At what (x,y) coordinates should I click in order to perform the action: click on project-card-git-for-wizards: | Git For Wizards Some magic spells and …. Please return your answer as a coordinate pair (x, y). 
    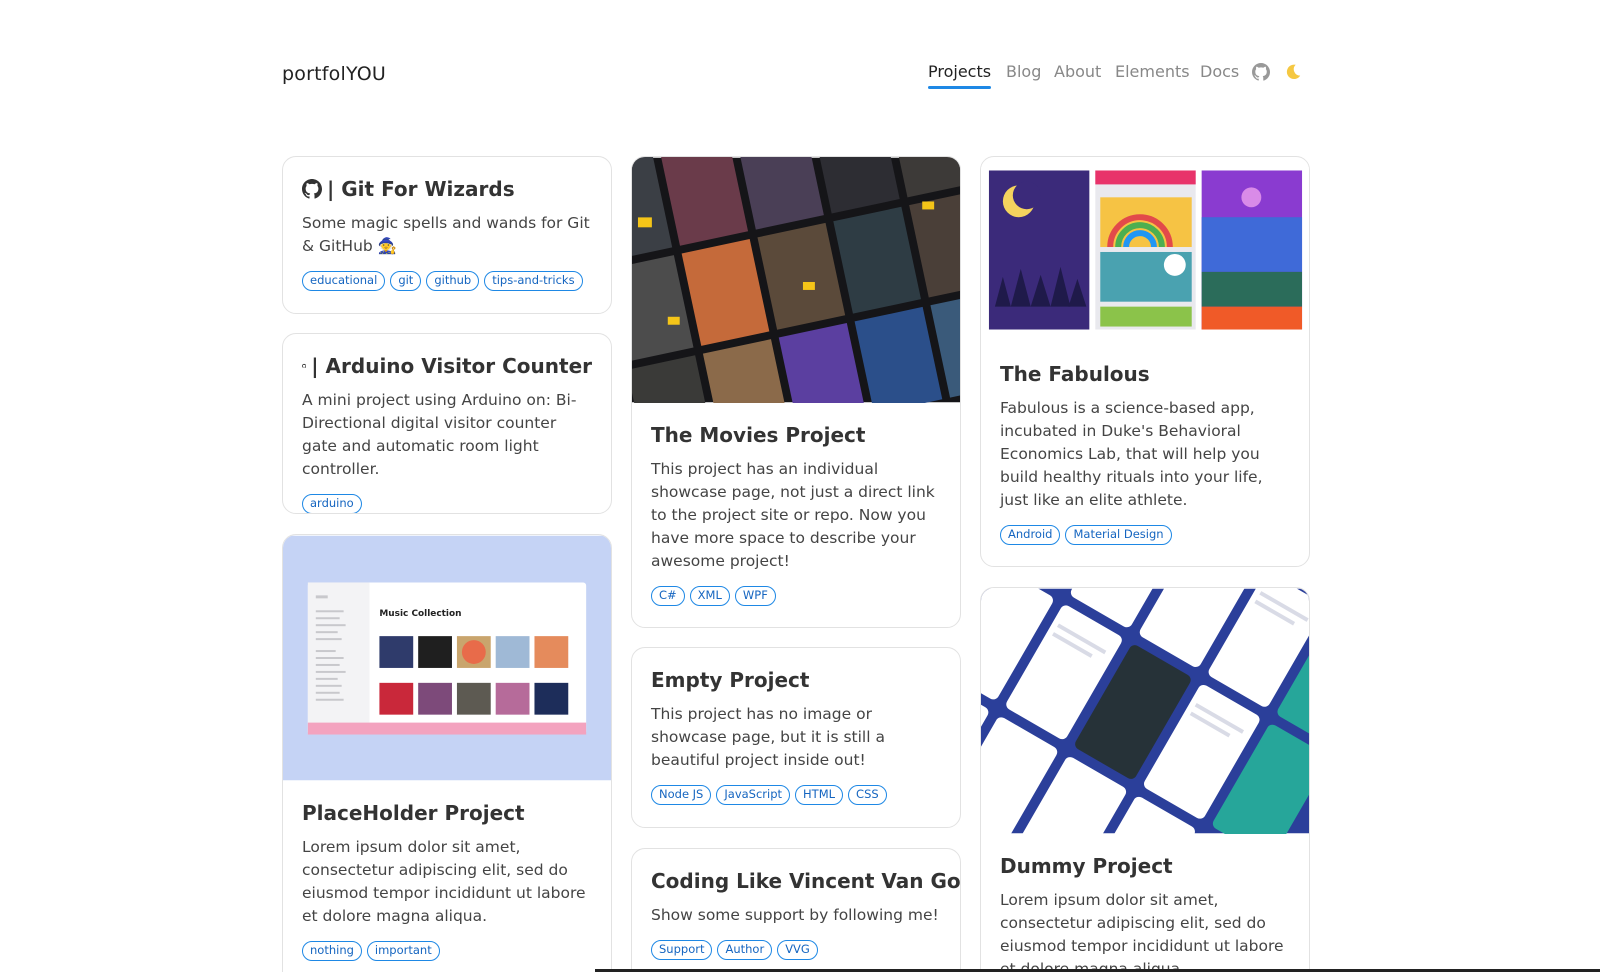
    Looking at the image, I should click on (447, 235).